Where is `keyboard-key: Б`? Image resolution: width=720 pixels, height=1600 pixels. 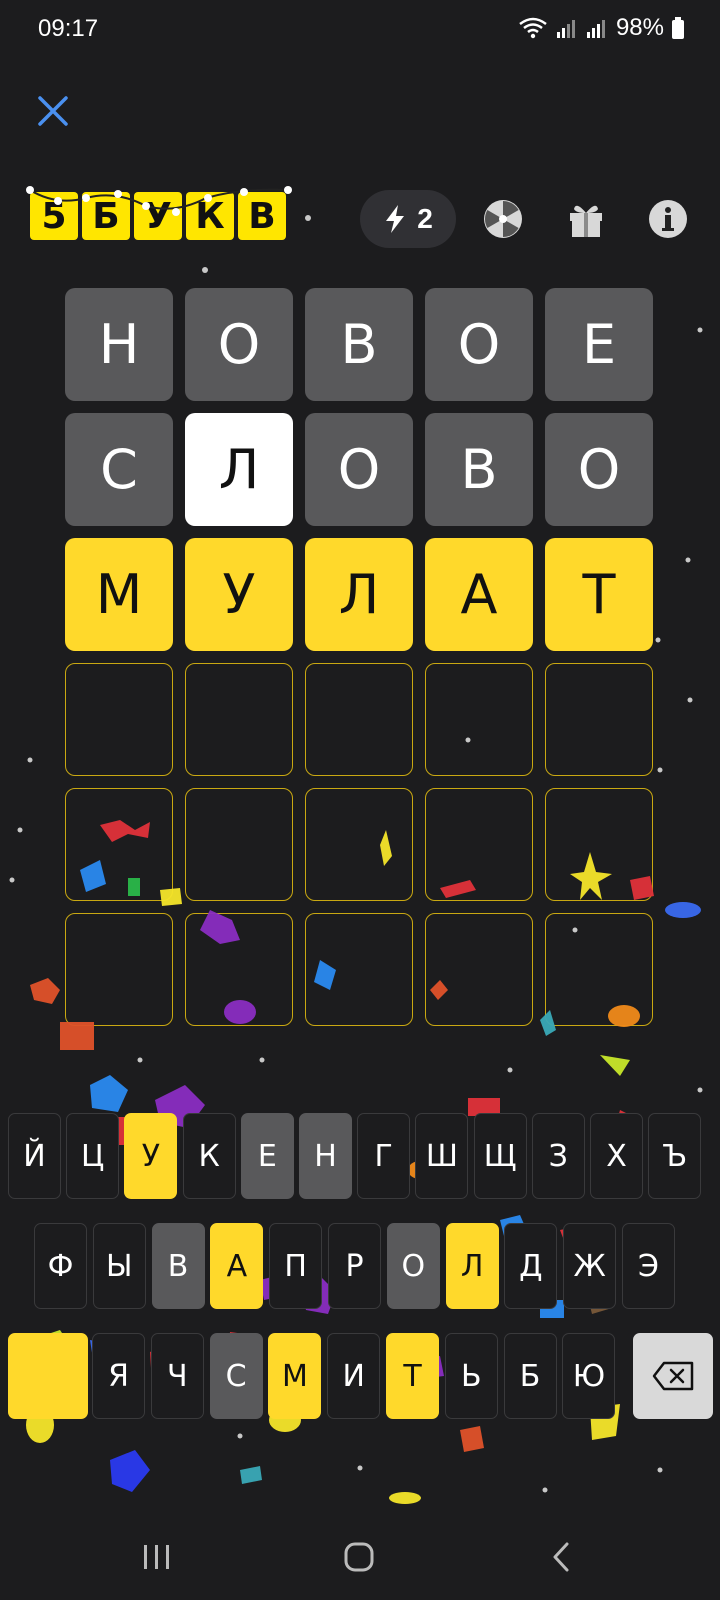 keyboard-key: Б is located at coordinates (530, 1376).